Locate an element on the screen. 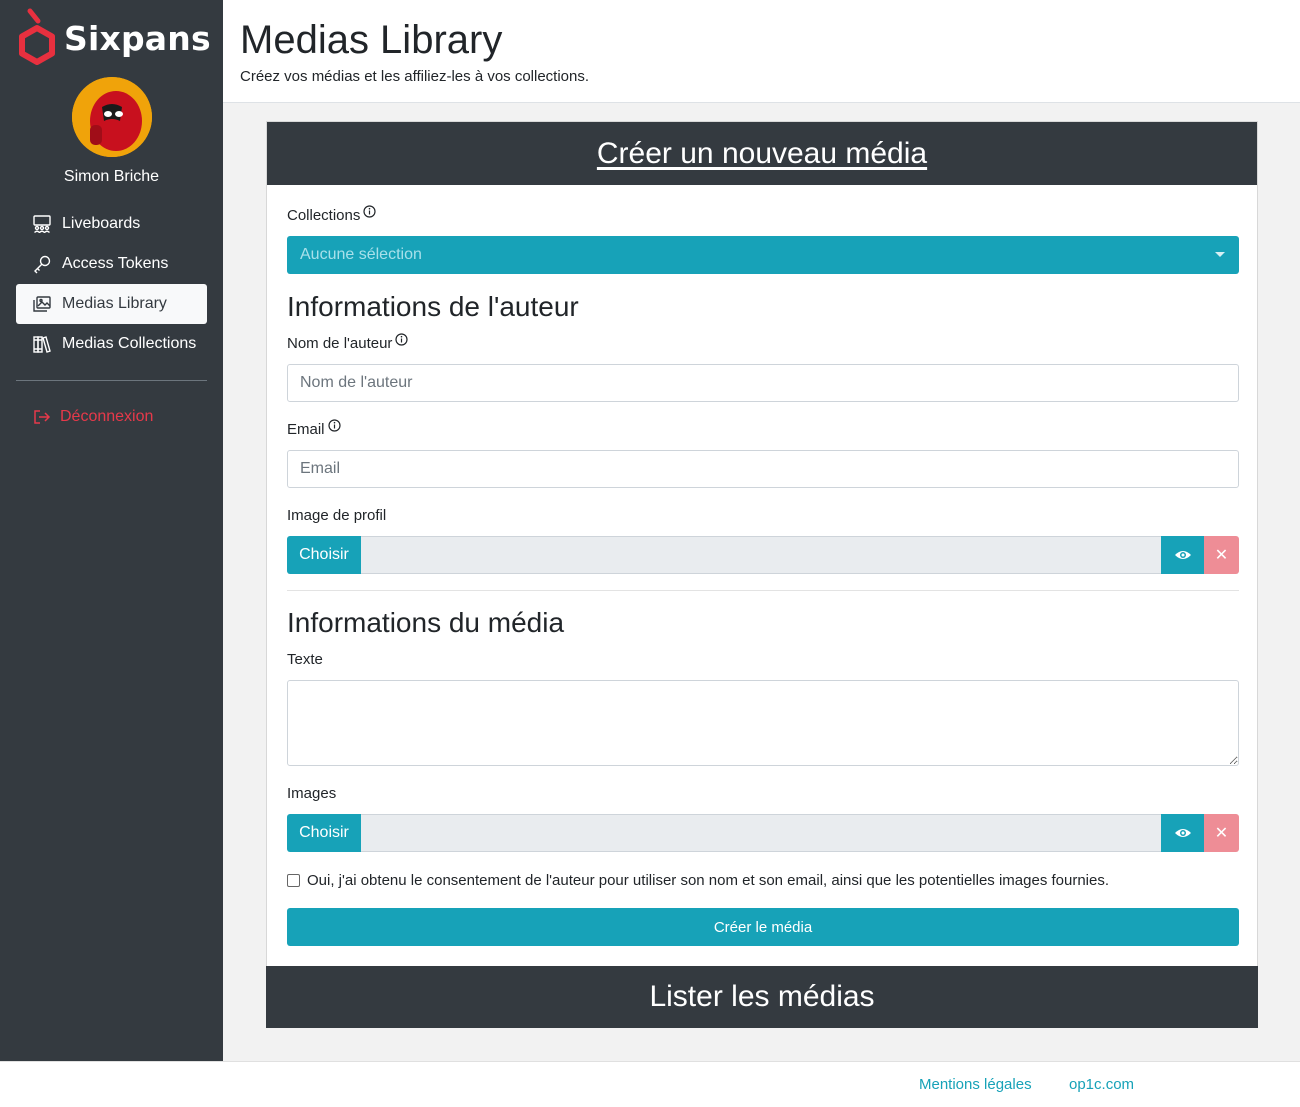  sidebar-item-label: Medias Library is located at coordinates (114, 303).